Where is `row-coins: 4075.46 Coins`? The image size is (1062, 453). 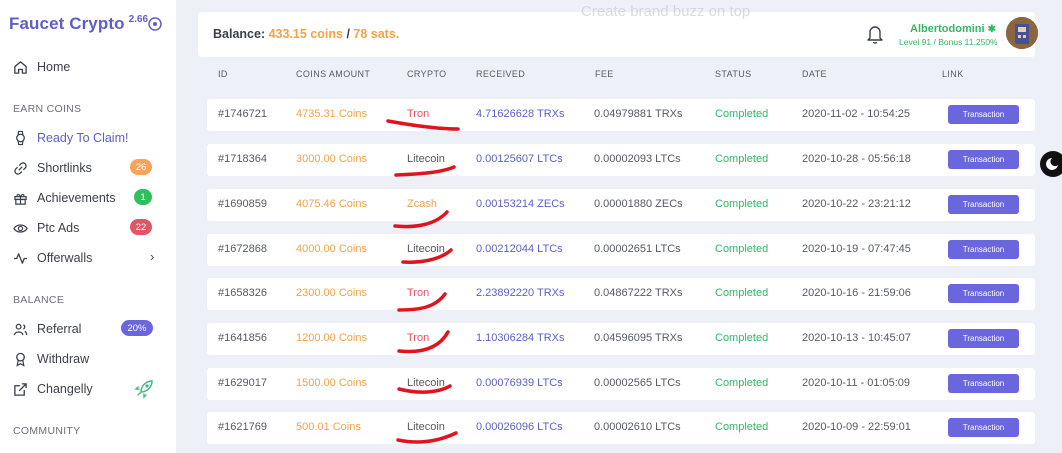 row-coins: 4075.46 Coins is located at coordinates (331, 204).